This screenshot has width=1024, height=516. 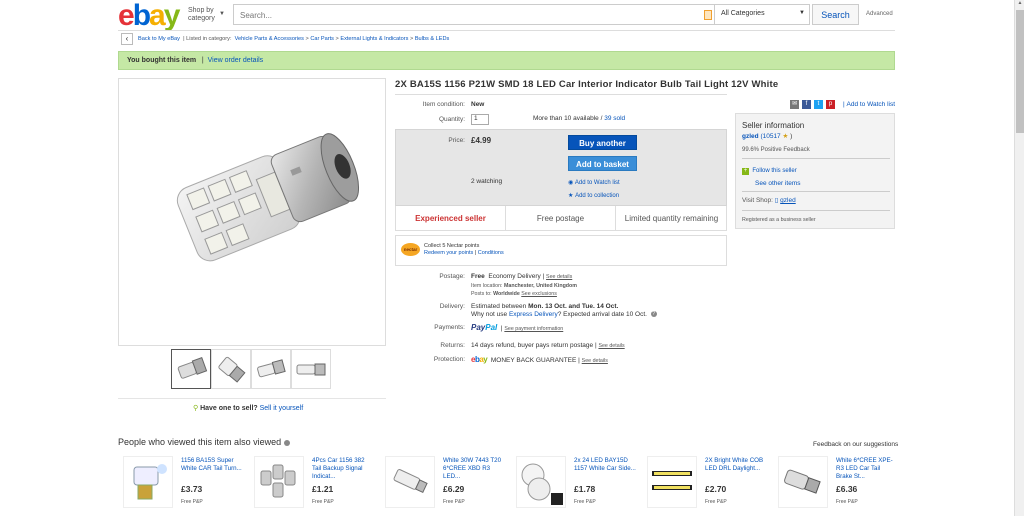 I want to click on pinterest-icon: p, so click(x=830, y=104).